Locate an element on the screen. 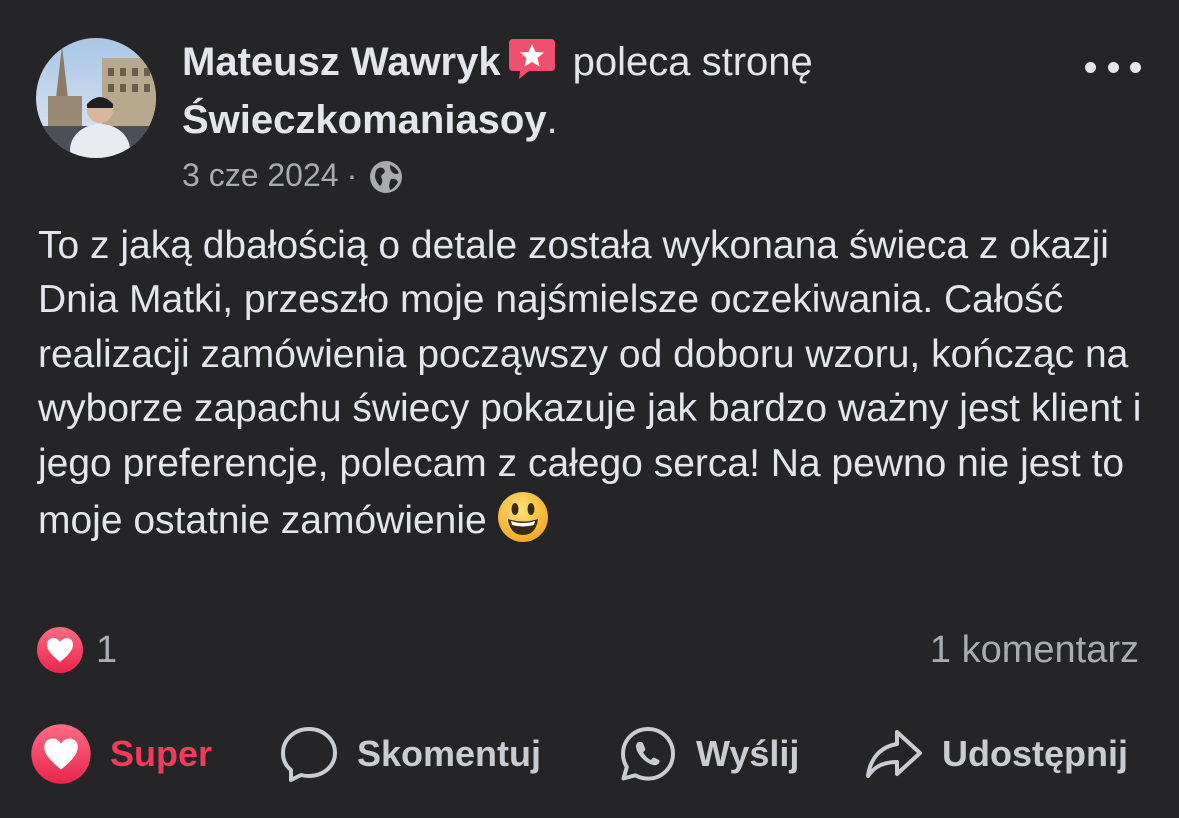  post-meta: 3 cze 2024 · is located at coordinates (292, 179).